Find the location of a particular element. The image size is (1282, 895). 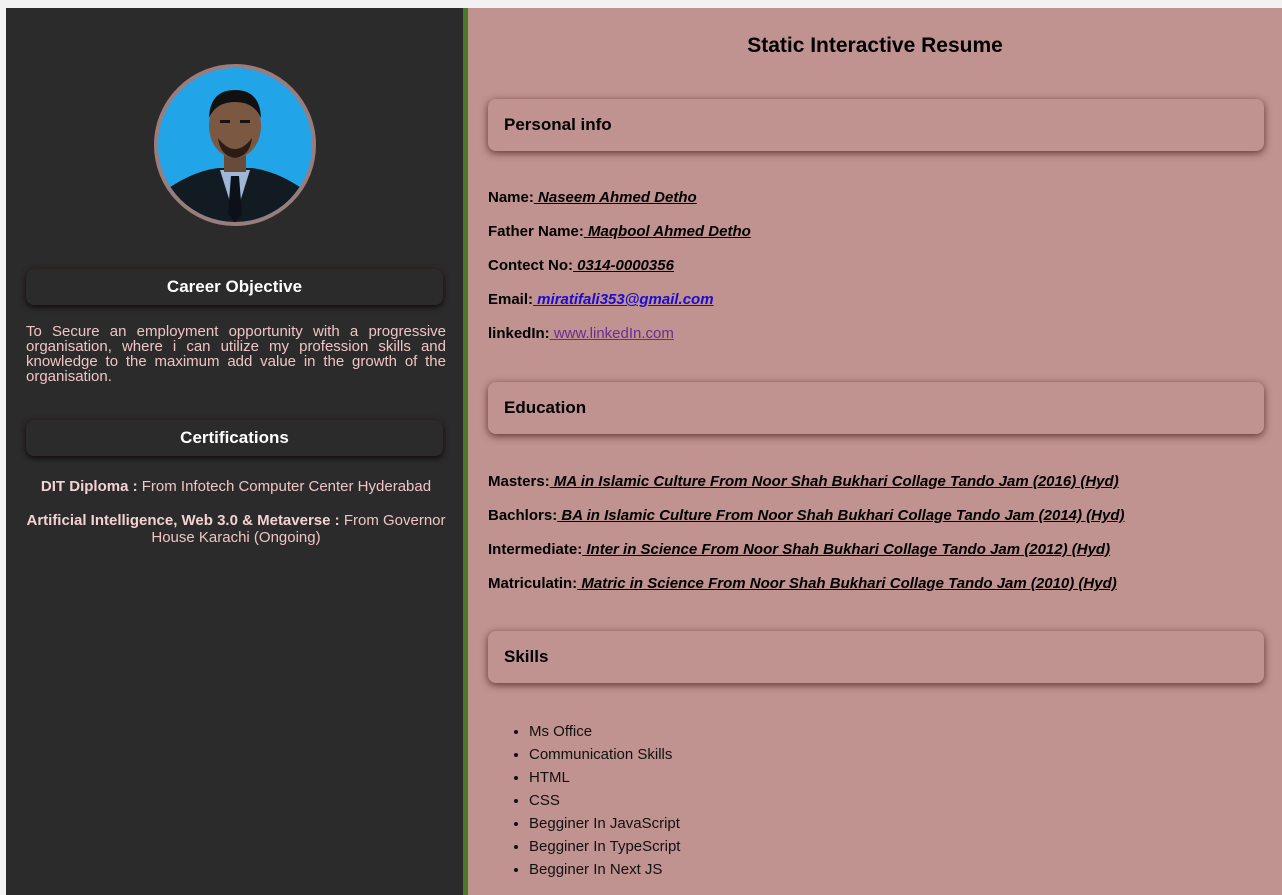

skill-item: HTML is located at coordinates (604, 779).